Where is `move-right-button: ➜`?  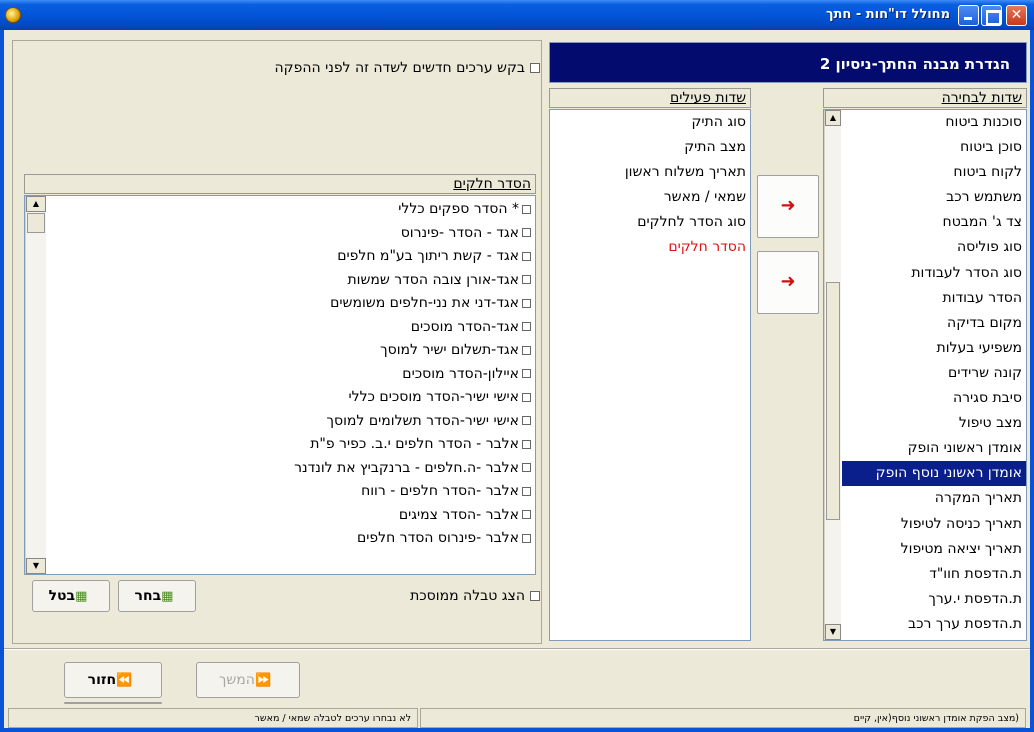 move-right-button: ➜ is located at coordinates (788, 282).